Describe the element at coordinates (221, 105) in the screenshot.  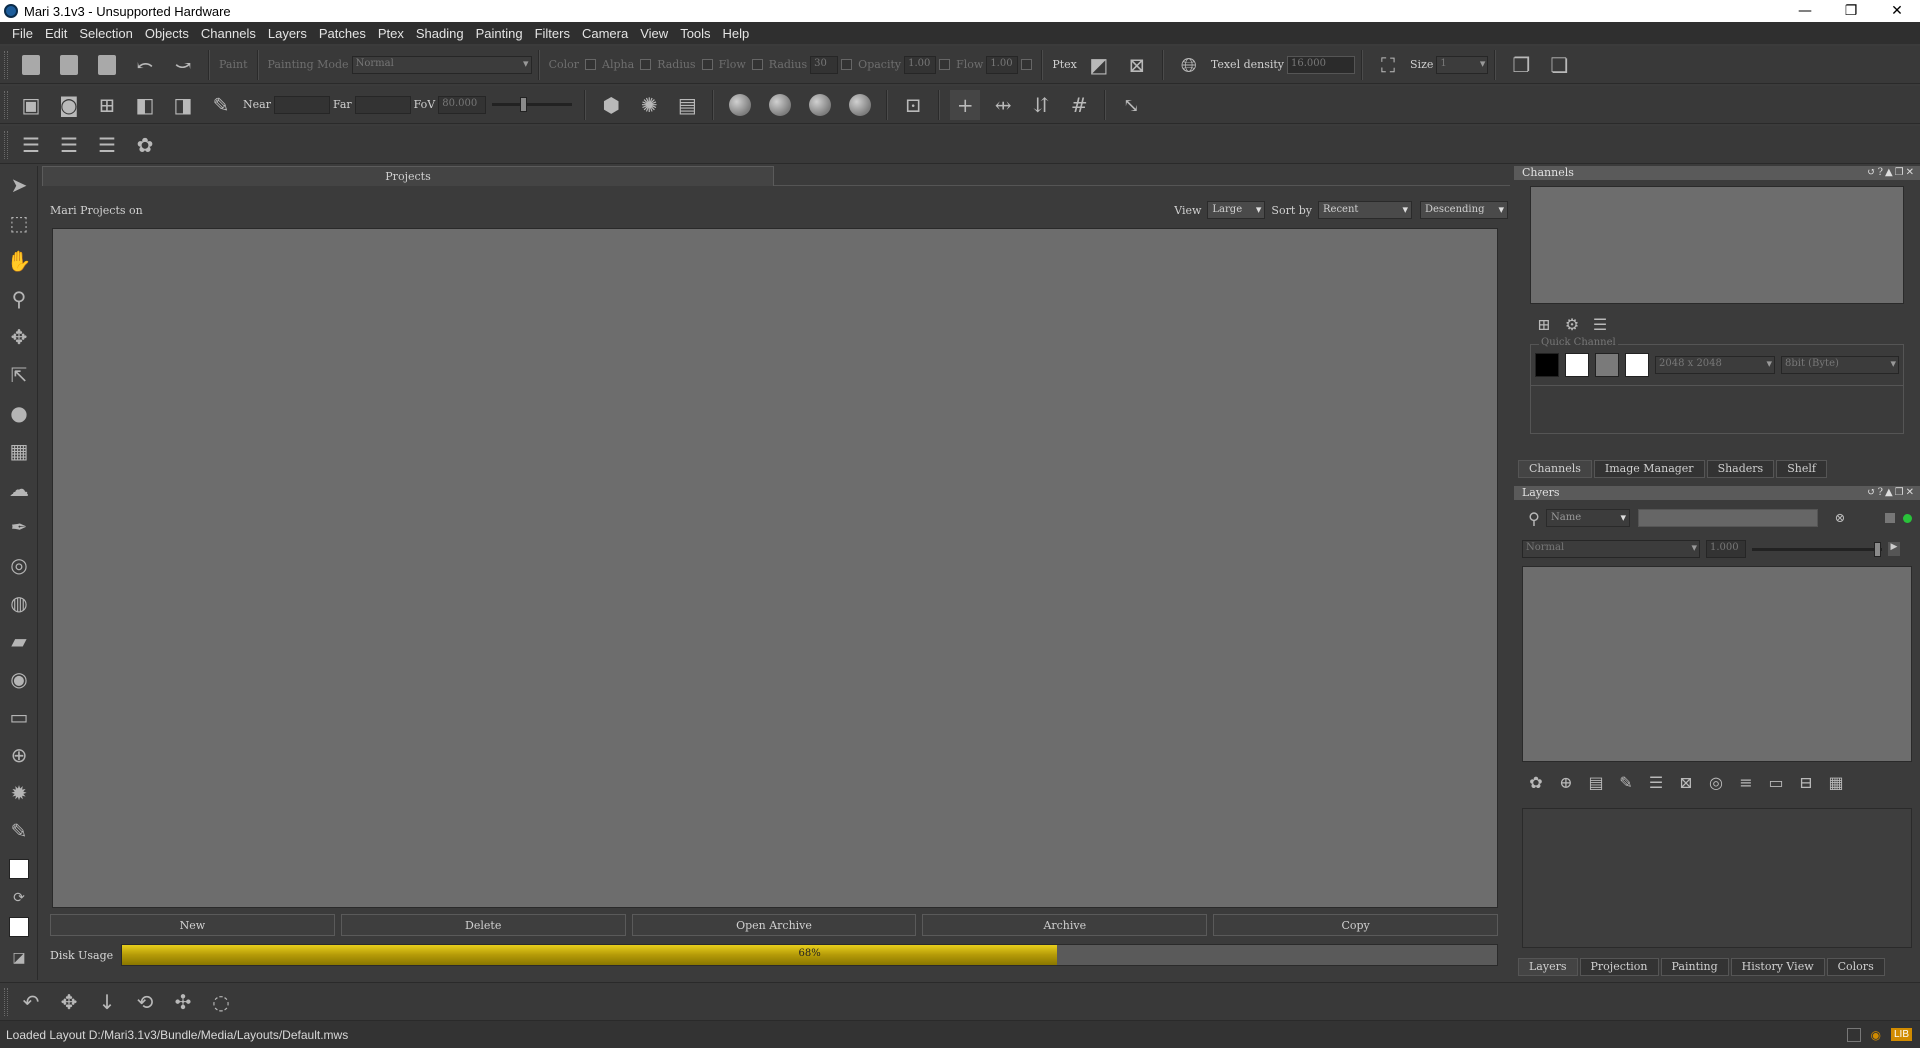
I see `render-brush-icon: ✎` at that location.